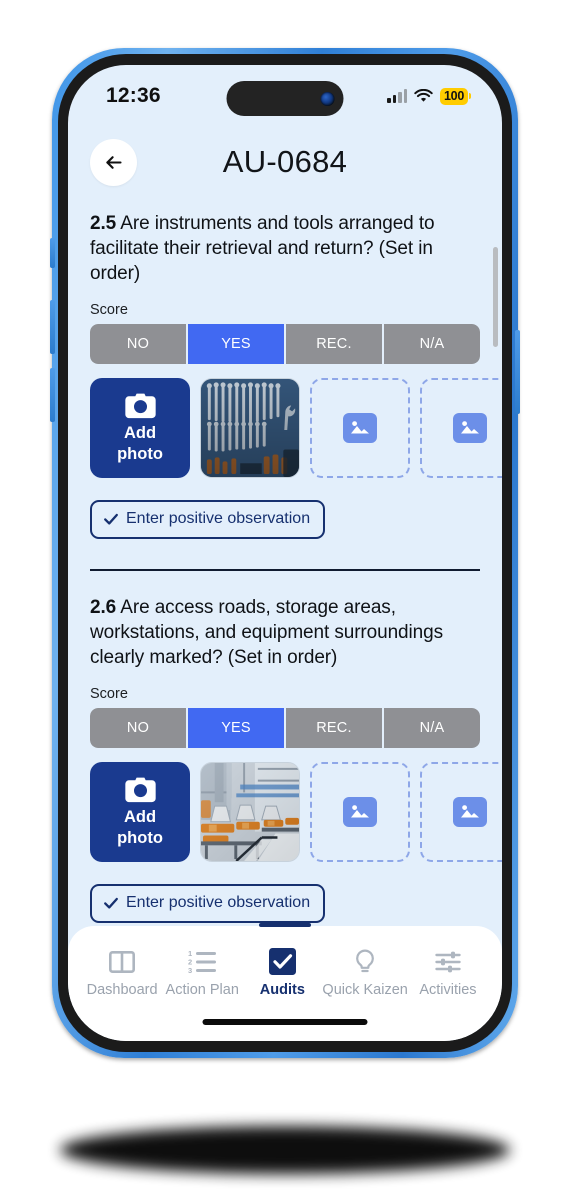 This screenshot has height=1200, width=569. I want to click on tab-dashboard: Dashboard, so click(122, 973).